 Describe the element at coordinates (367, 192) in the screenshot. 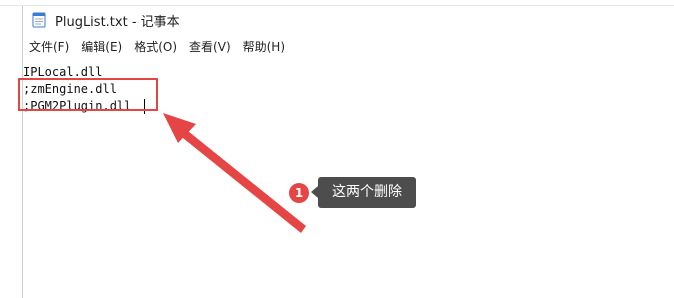

I see `callout-label: 这两个删除` at that location.